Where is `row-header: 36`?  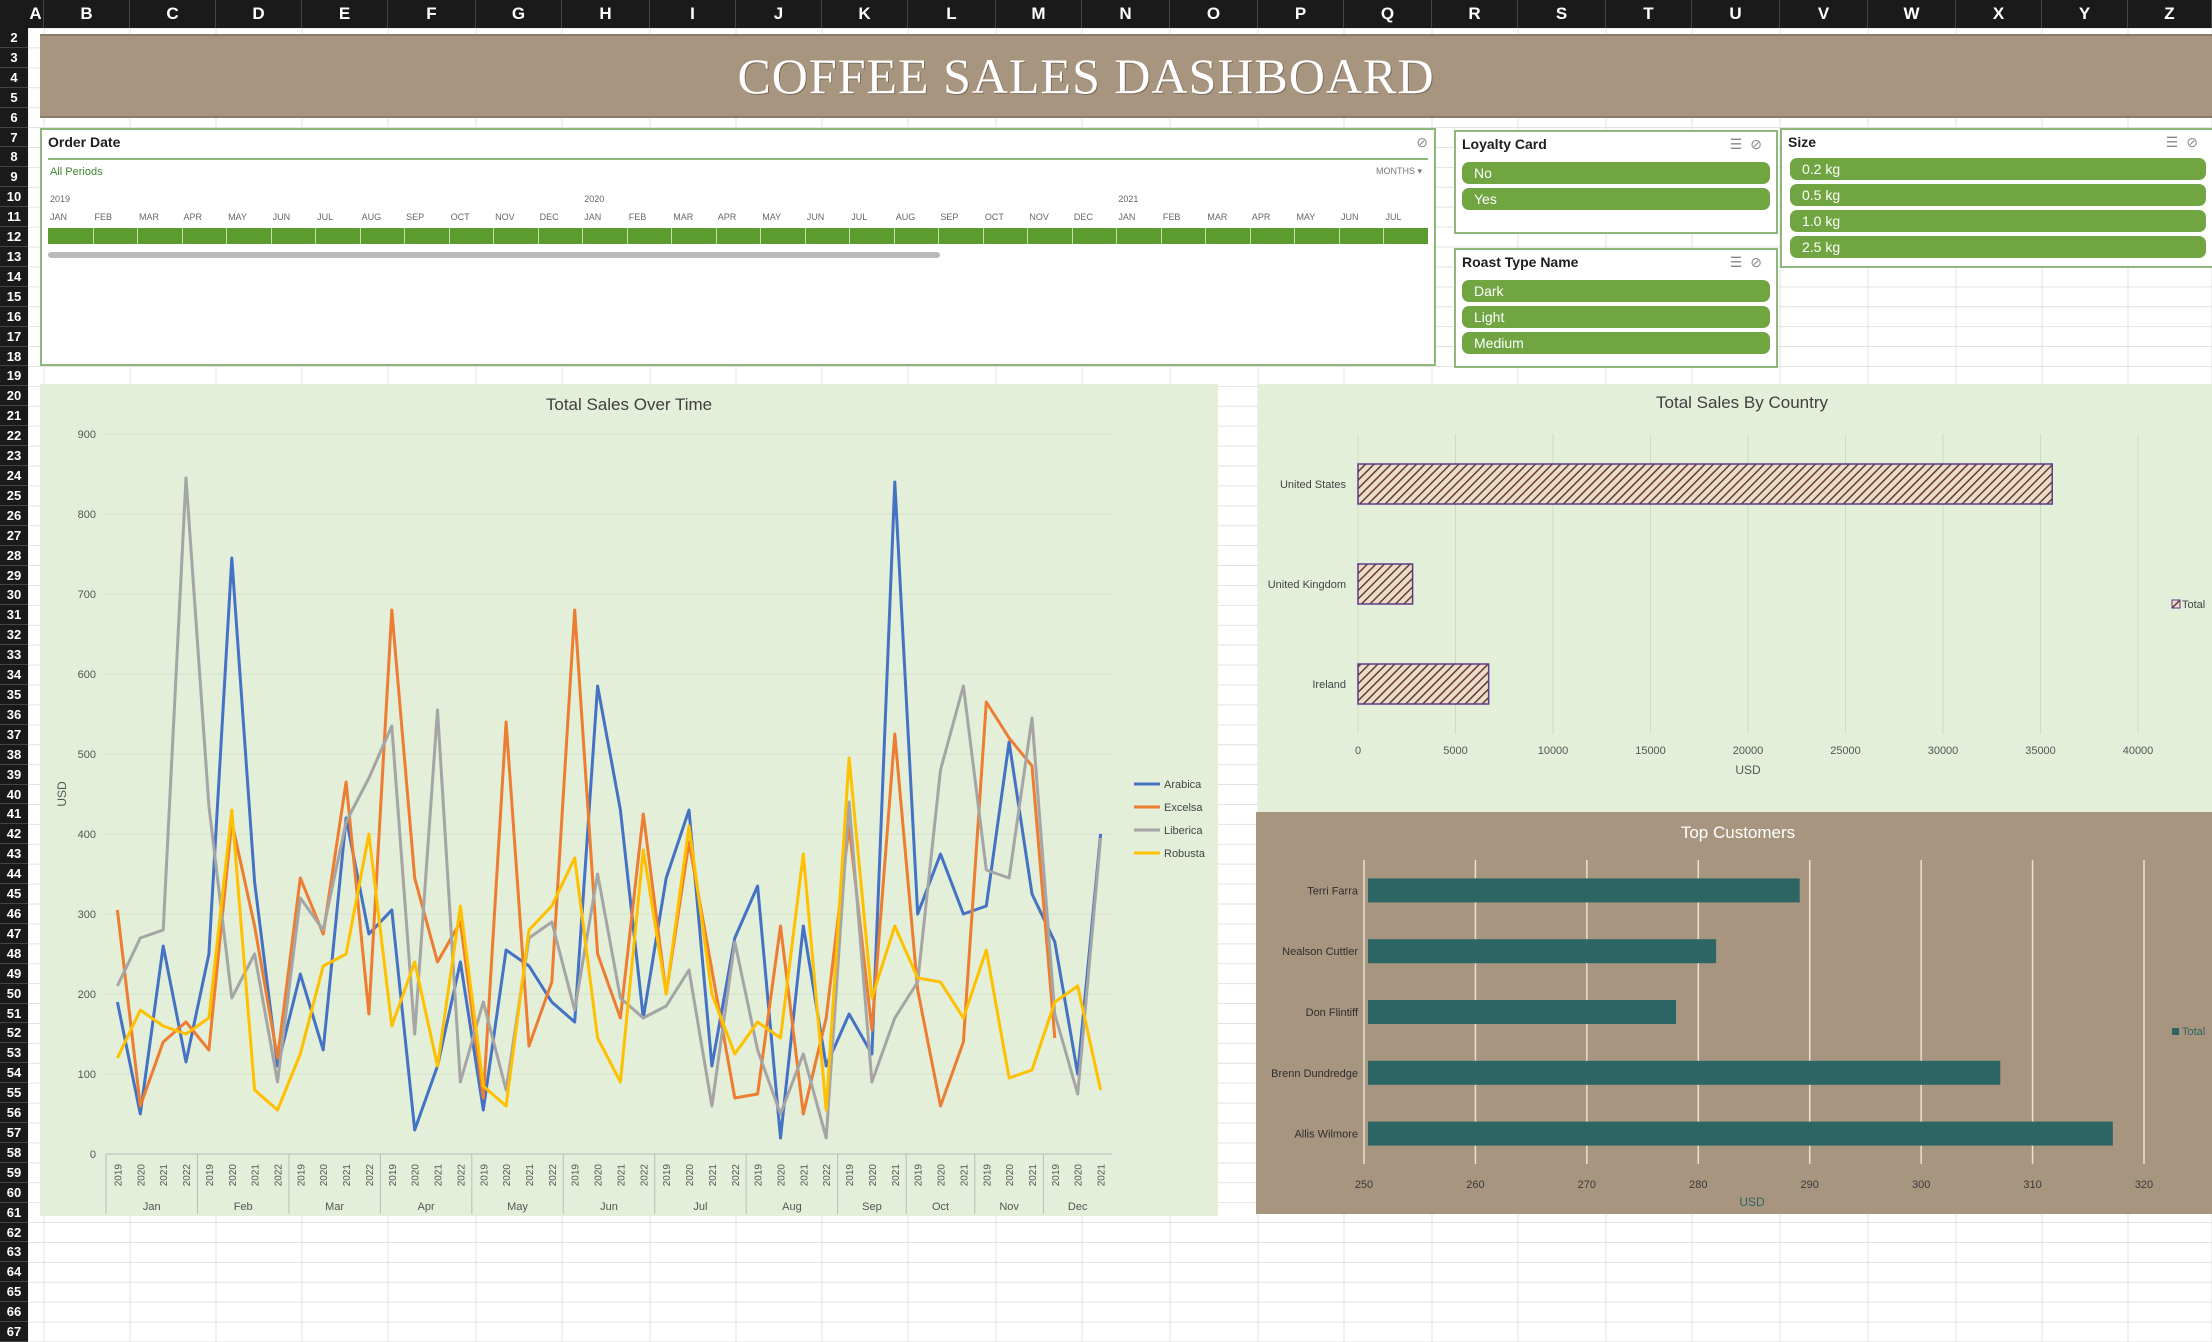 row-header: 36 is located at coordinates (14, 715).